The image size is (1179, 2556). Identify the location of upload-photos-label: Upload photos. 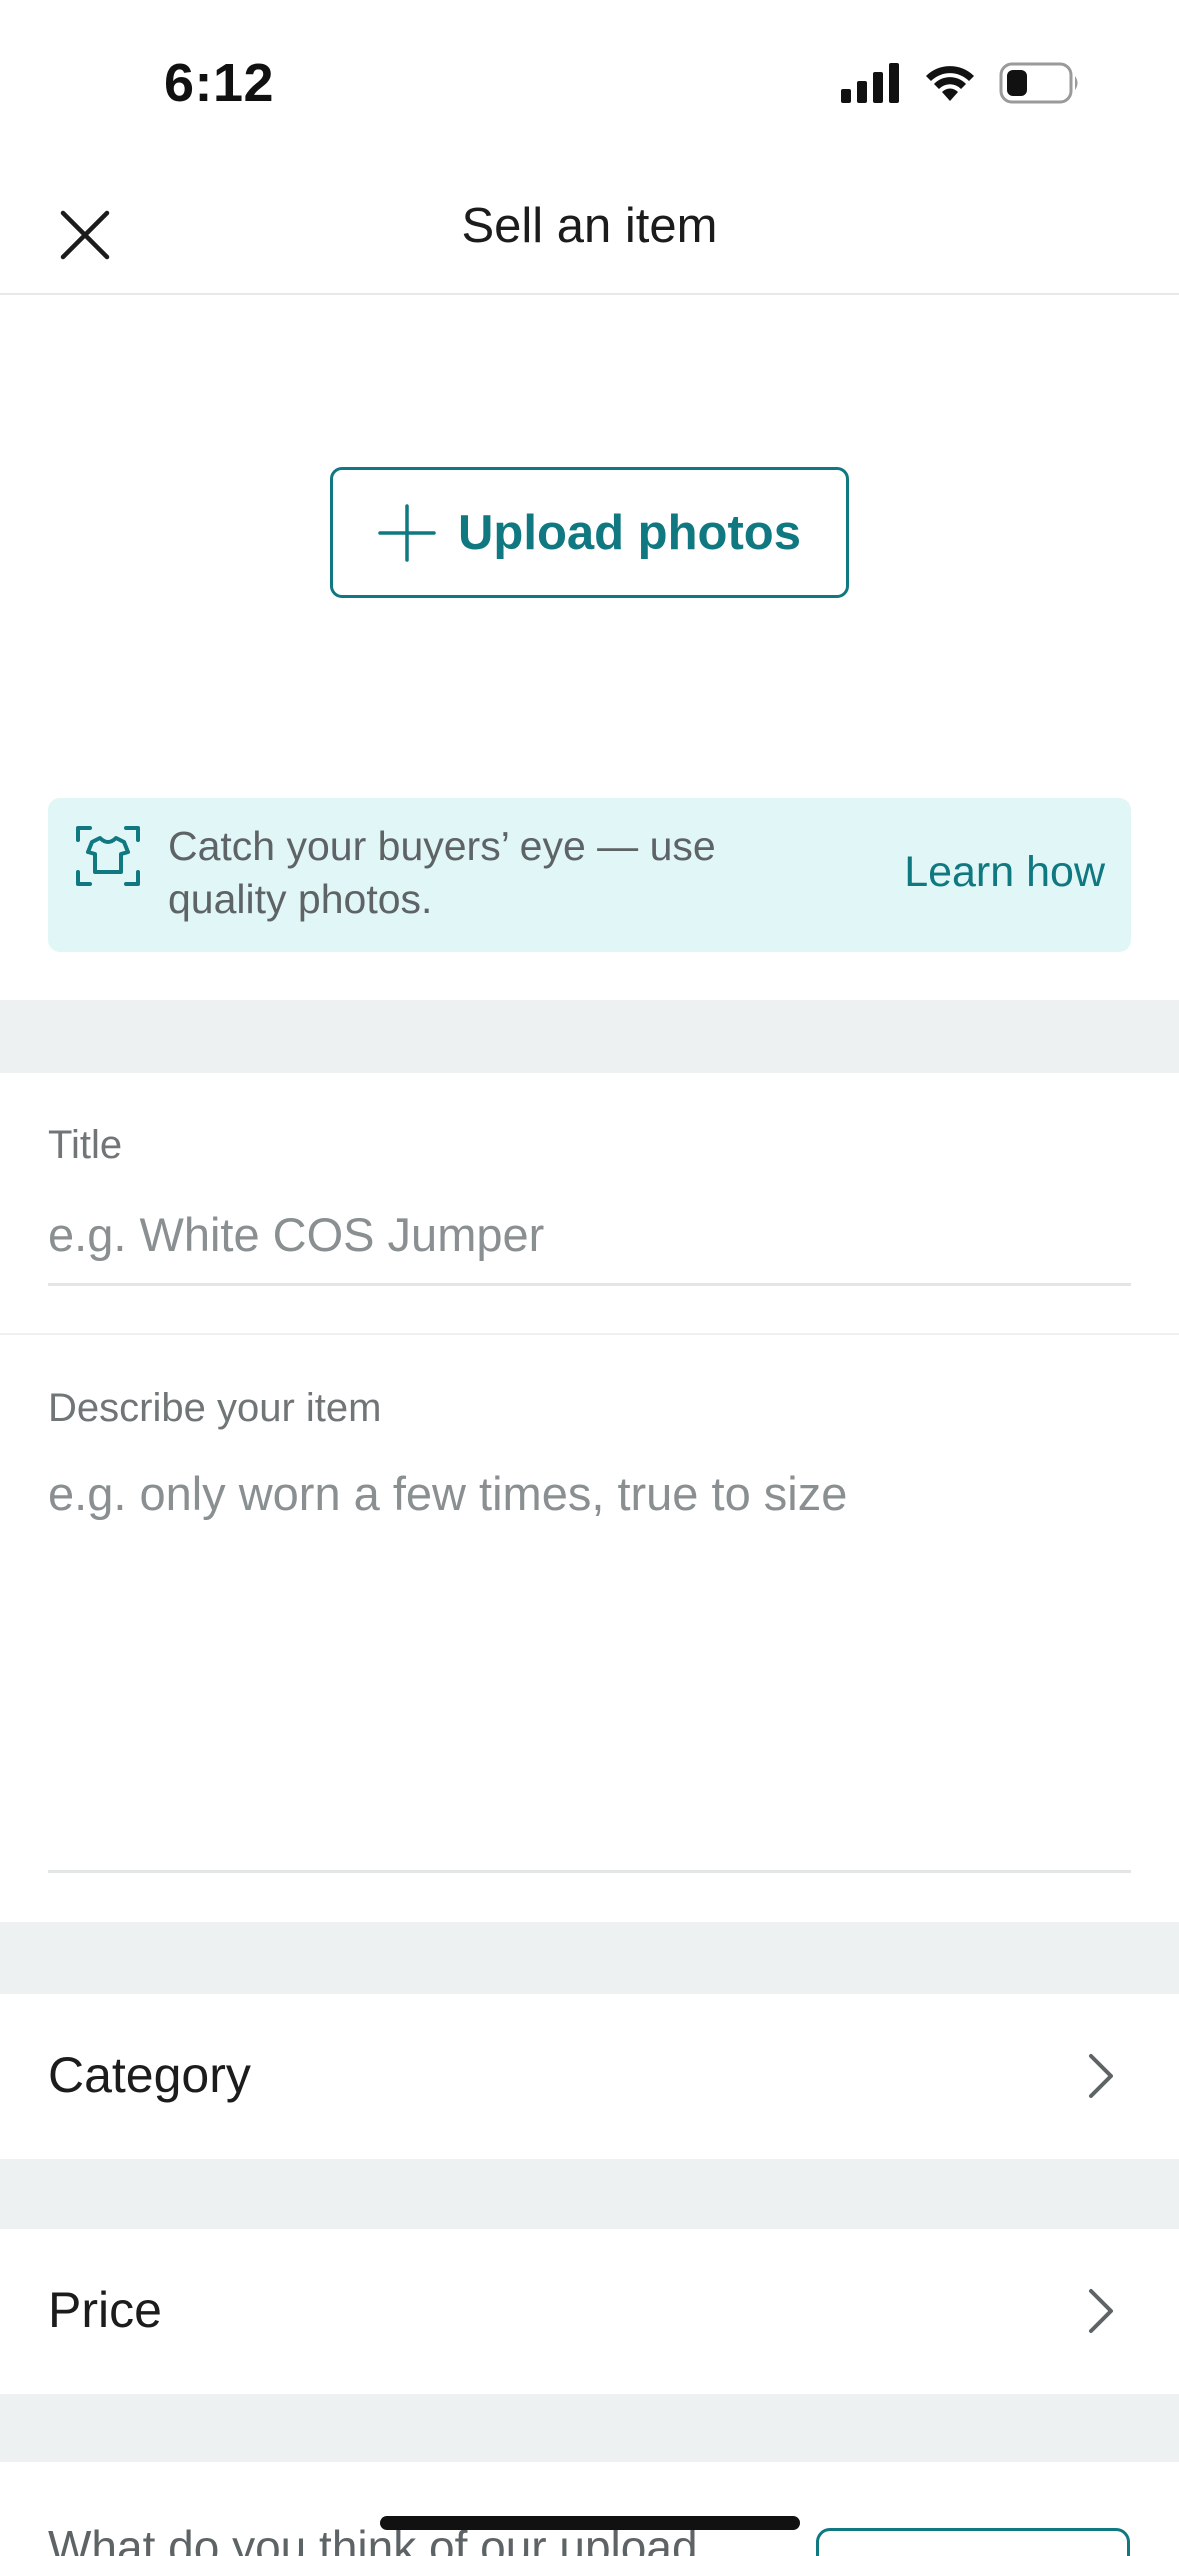
(629, 532).